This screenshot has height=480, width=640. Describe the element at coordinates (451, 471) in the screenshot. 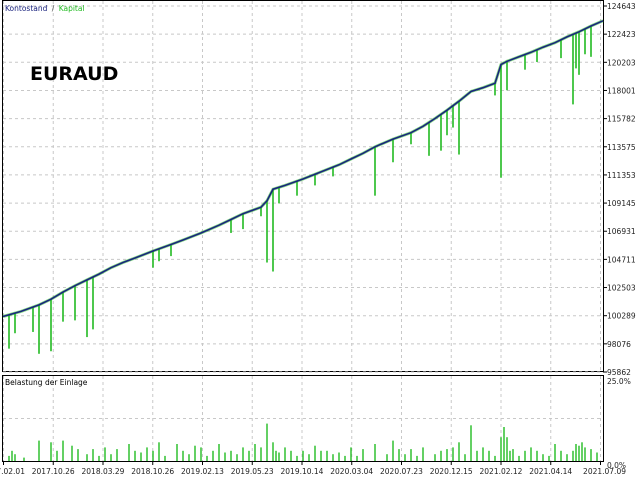

I see `x-tick-label: 2020.12.15` at that location.